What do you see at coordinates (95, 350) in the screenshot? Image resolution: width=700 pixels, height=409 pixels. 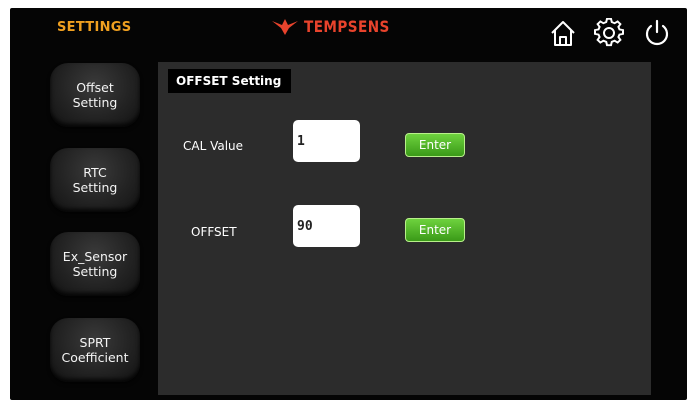 I see `sidebar-item-sprt-coefficient: SPRT Coefficient` at bounding box center [95, 350].